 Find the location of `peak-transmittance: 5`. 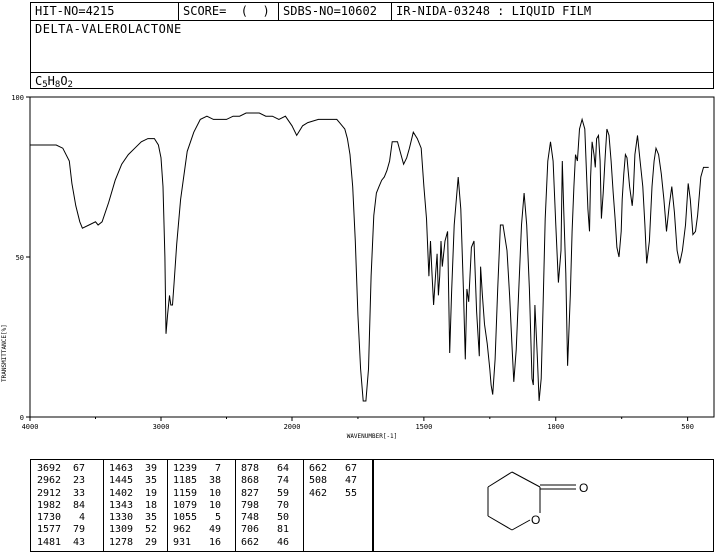

peak-transmittance: 5 is located at coordinates (217, 518).